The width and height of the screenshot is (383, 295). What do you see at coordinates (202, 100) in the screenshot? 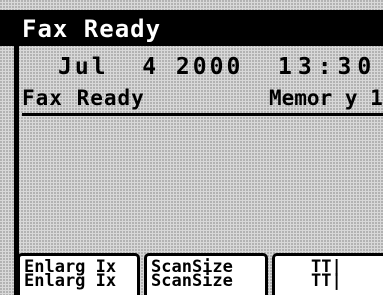
I see `status-row: Fax Ready Memor y 100%` at bounding box center [202, 100].